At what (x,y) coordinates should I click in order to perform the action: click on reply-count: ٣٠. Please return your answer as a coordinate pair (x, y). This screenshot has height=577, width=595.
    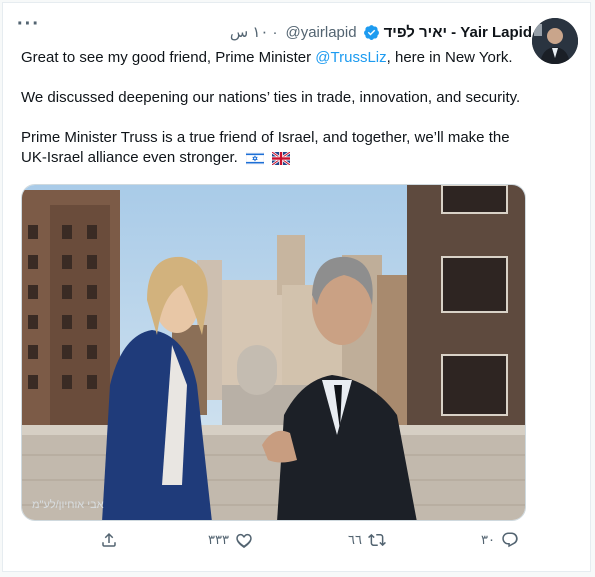
    Looking at the image, I should click on (488, 539).